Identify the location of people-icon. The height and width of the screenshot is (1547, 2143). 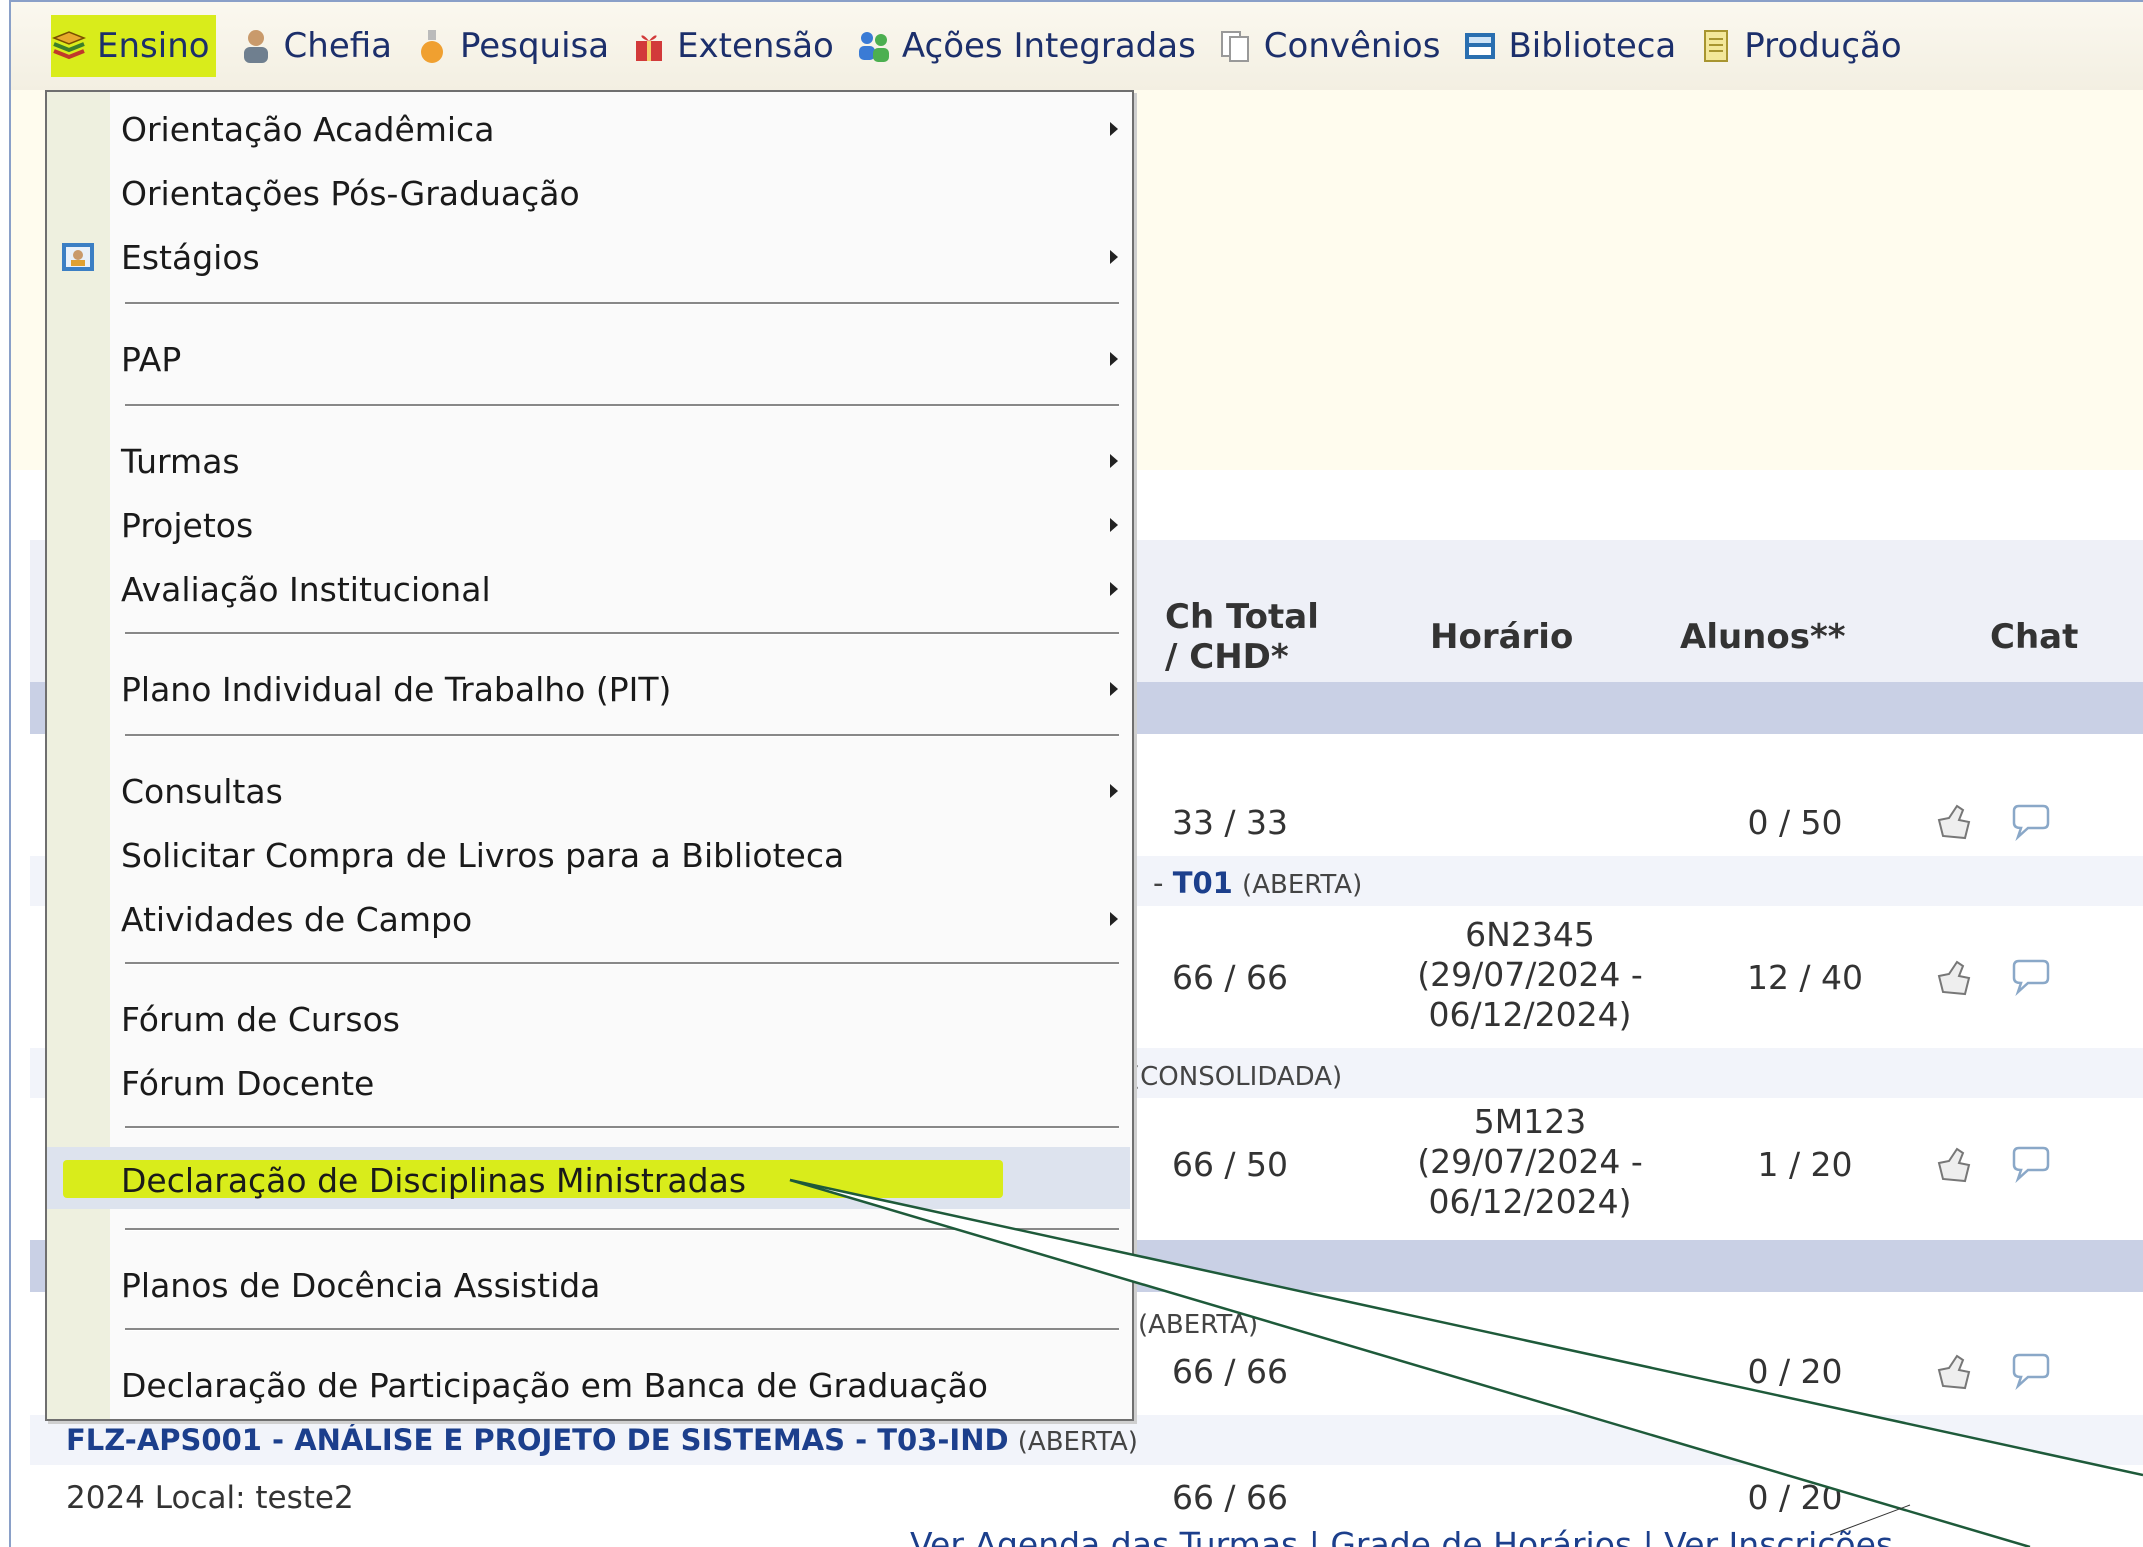
(874, 46).